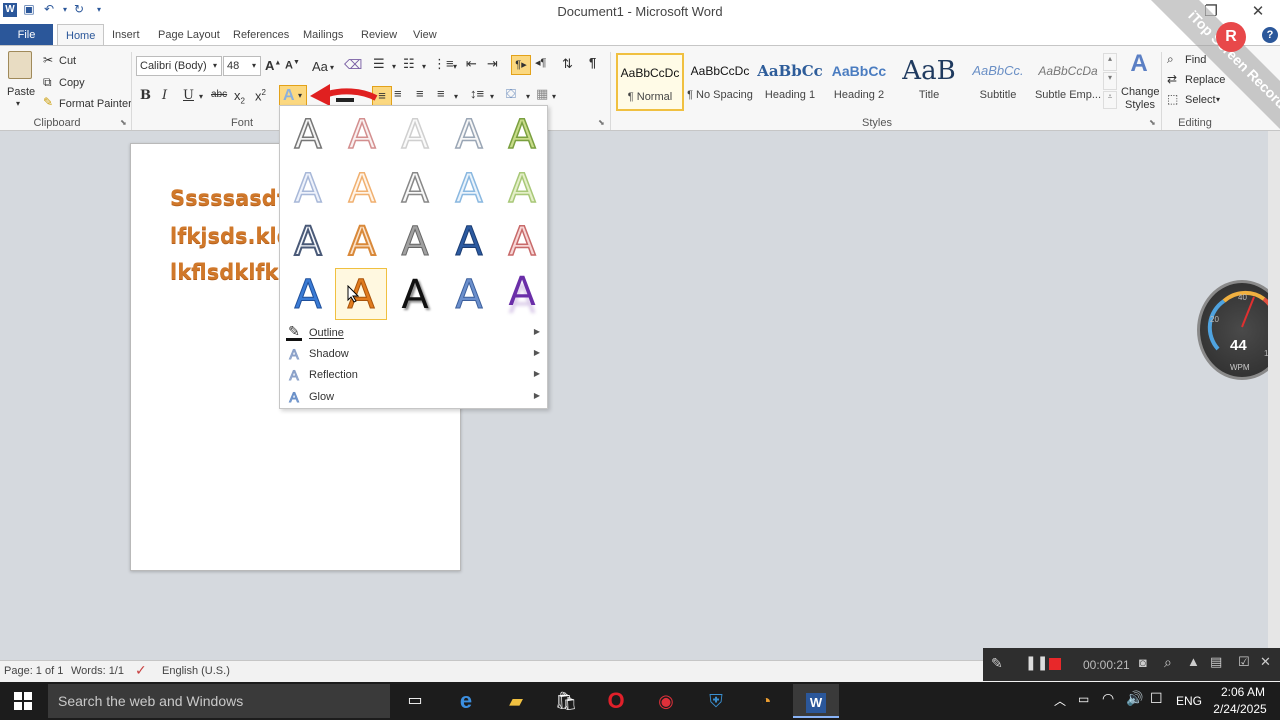 Image resolution: width=1280 pixels, height=720 pixels. Describe the element at coordinates (1244, 662) in the screenshot. I see `edit-icon: ☑` at that location.